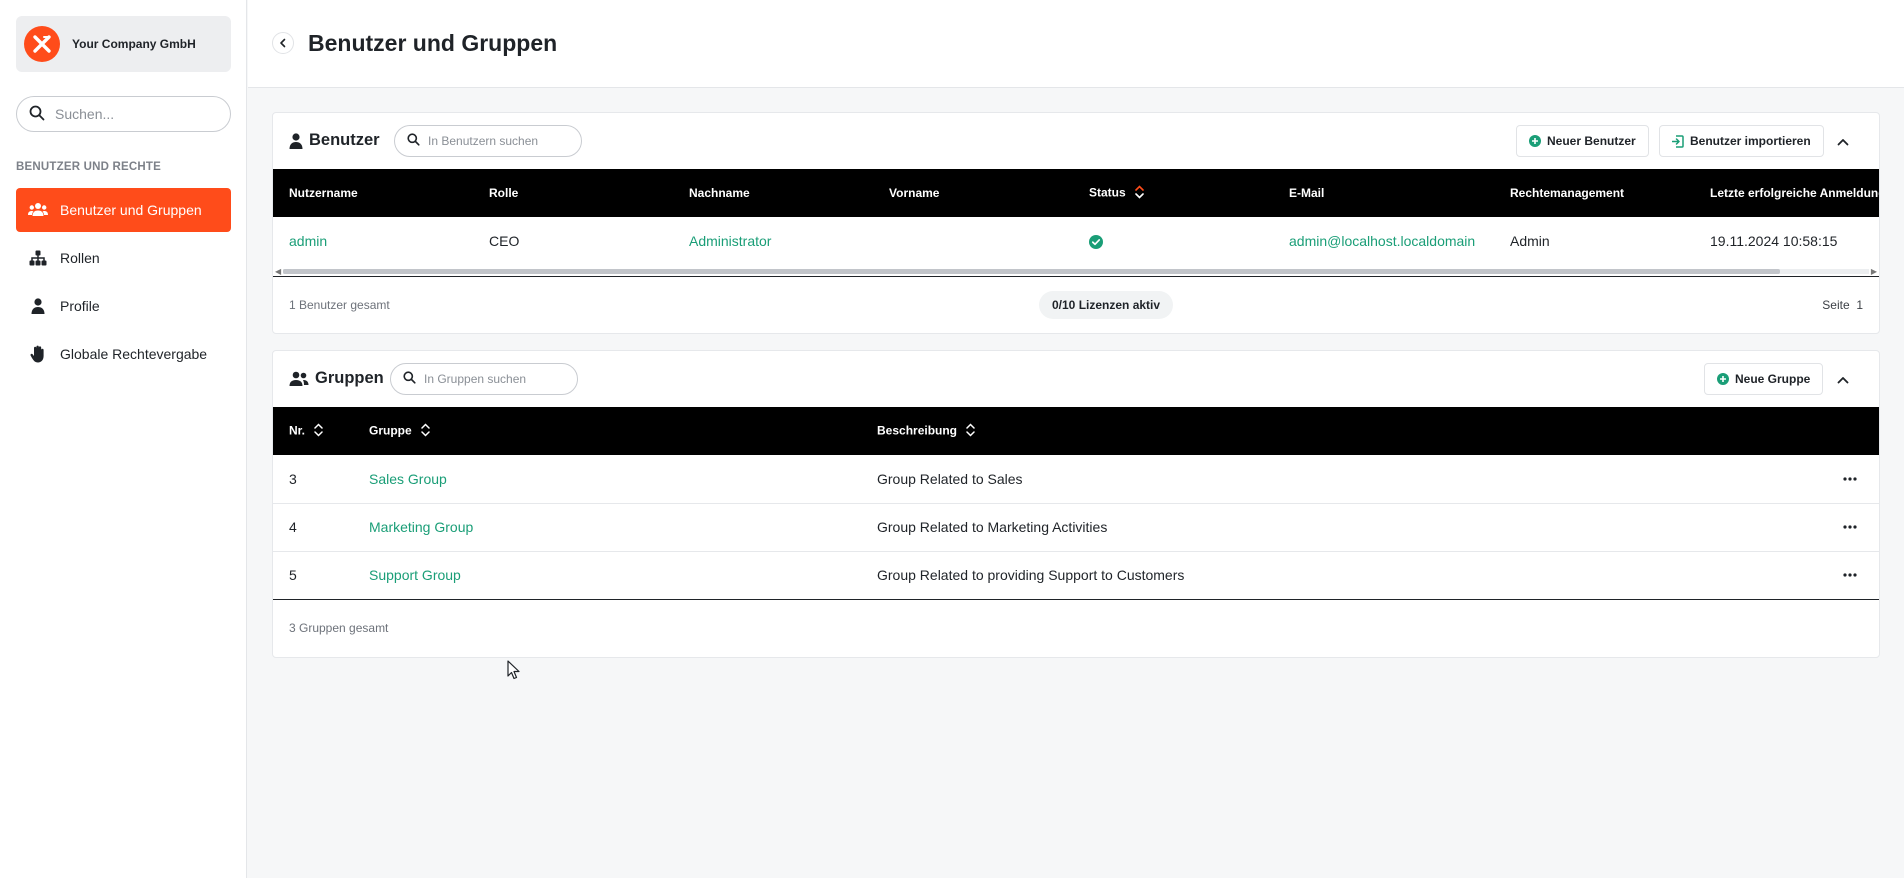 The height and width of the screenshot is (878, 1904). What do you see at coordinates (1173, 241) in the screenshot?
I see `status-cell` at bounding box center [1173, 241].